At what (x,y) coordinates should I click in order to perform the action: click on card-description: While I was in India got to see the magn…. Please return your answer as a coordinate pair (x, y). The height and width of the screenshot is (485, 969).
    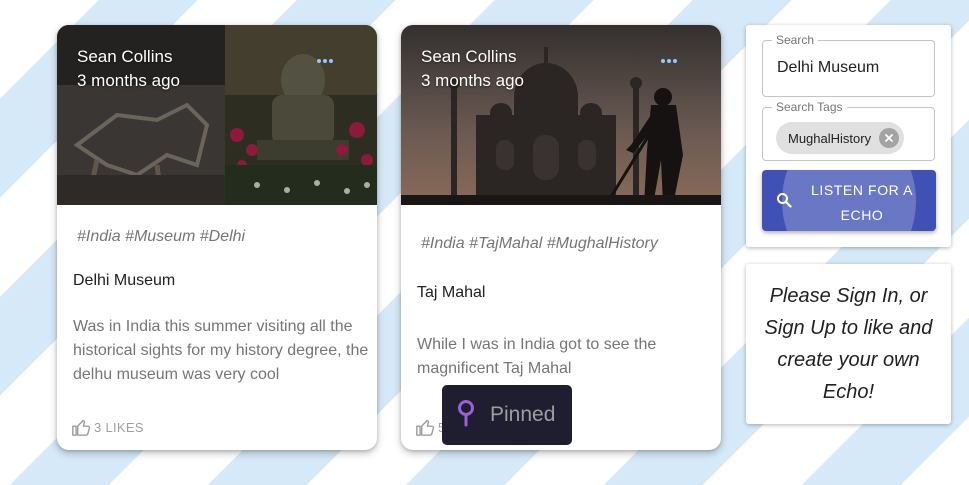
    Looking at the image, I should click on (537, 356).